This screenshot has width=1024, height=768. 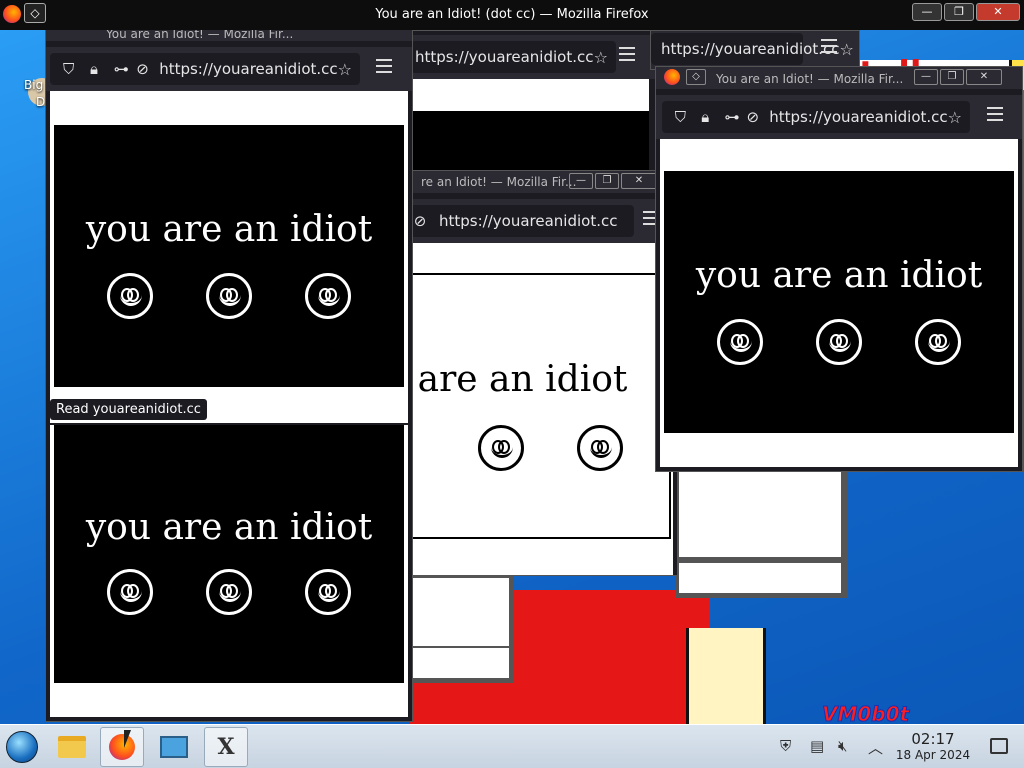 I want to click on remote-desktop-button, so click(x=174, y=747).